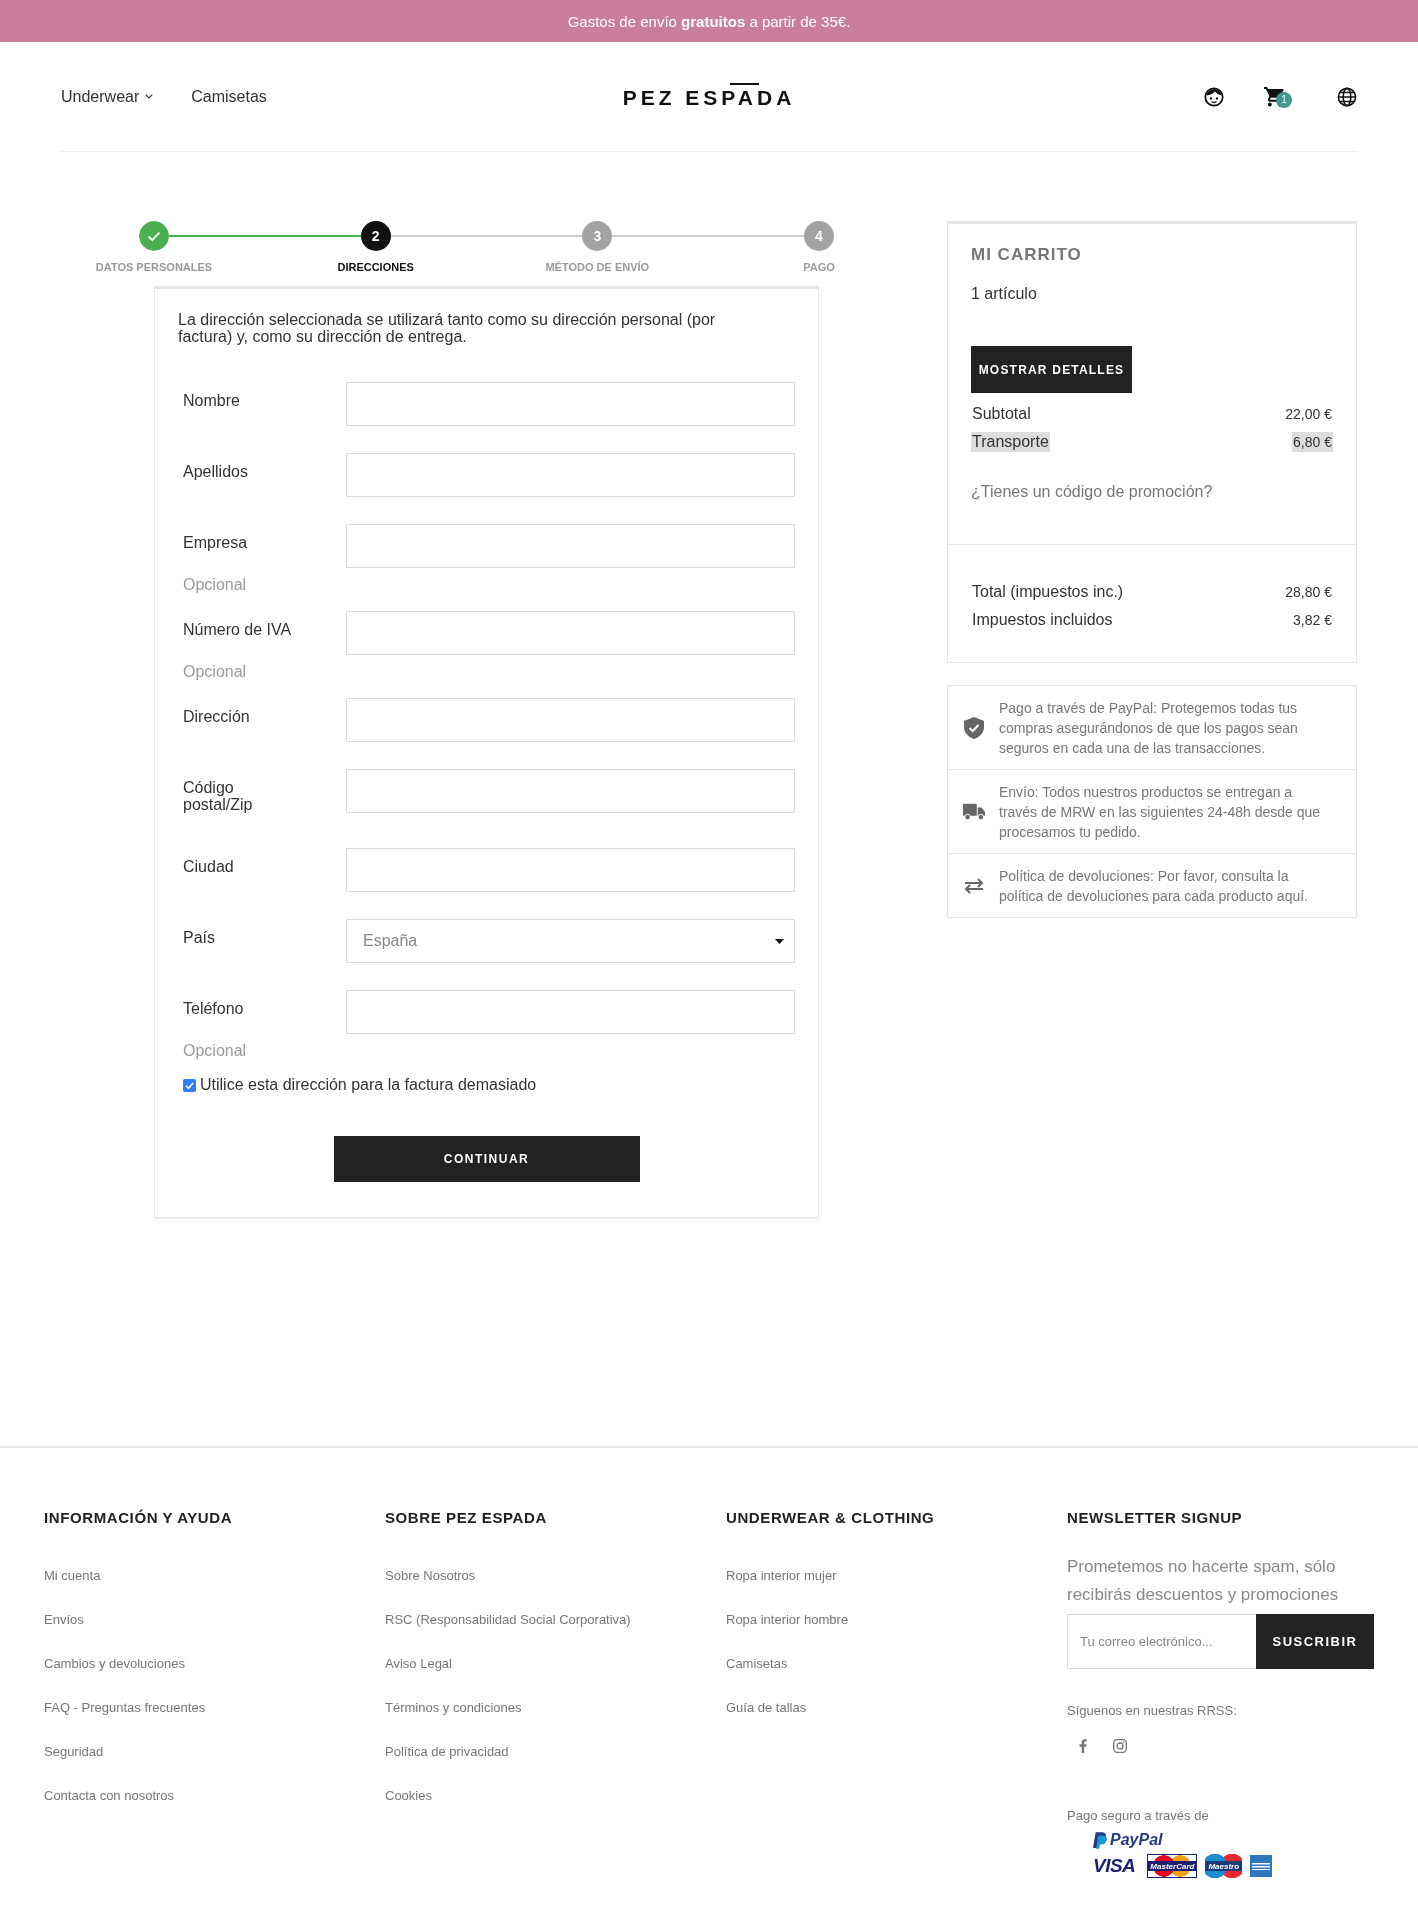  I want to click on field-label: País, so click(199, 938).